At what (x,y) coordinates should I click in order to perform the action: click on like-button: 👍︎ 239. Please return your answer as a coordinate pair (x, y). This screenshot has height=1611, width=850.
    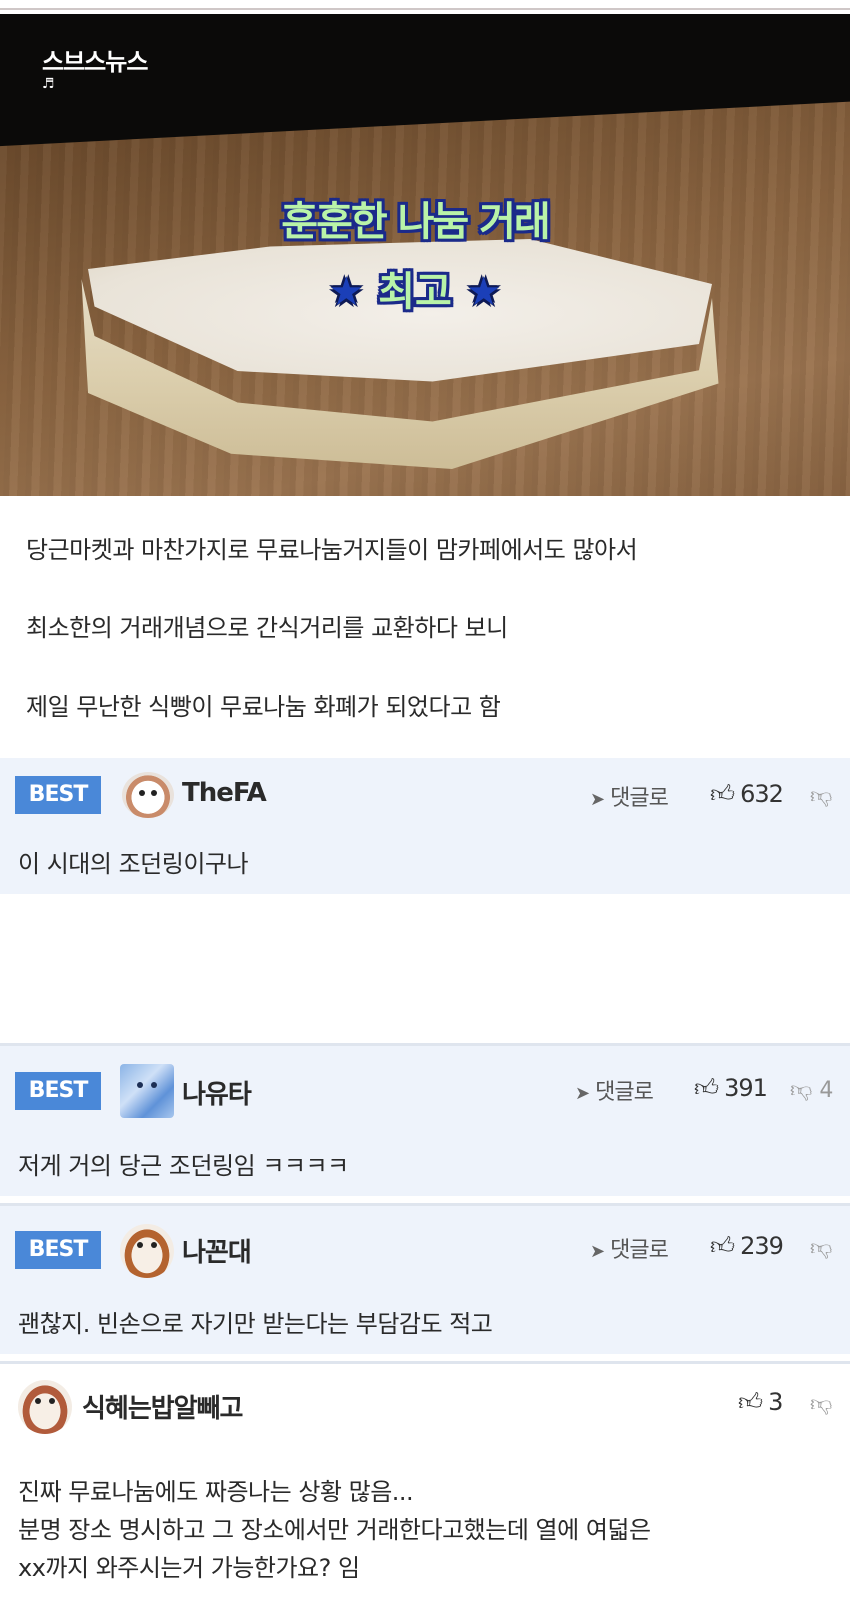
    Looking at the image, I should click on (747, 1246).